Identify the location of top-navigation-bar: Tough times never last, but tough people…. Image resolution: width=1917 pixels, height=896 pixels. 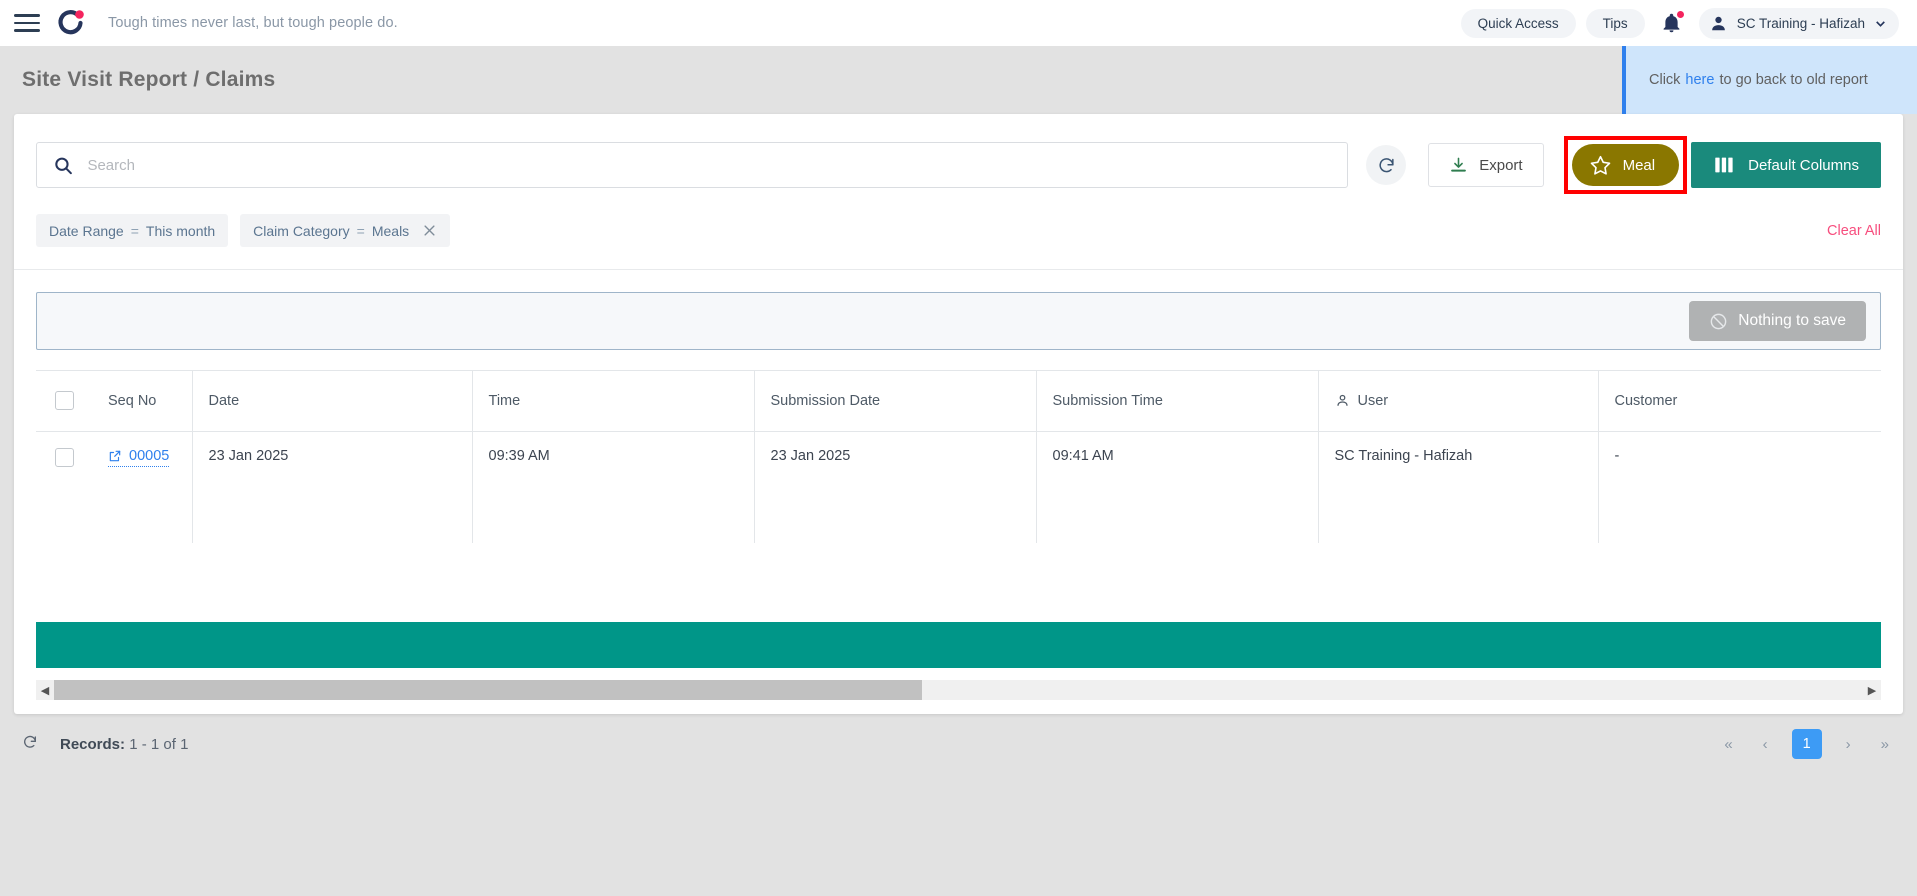
(958, 23).